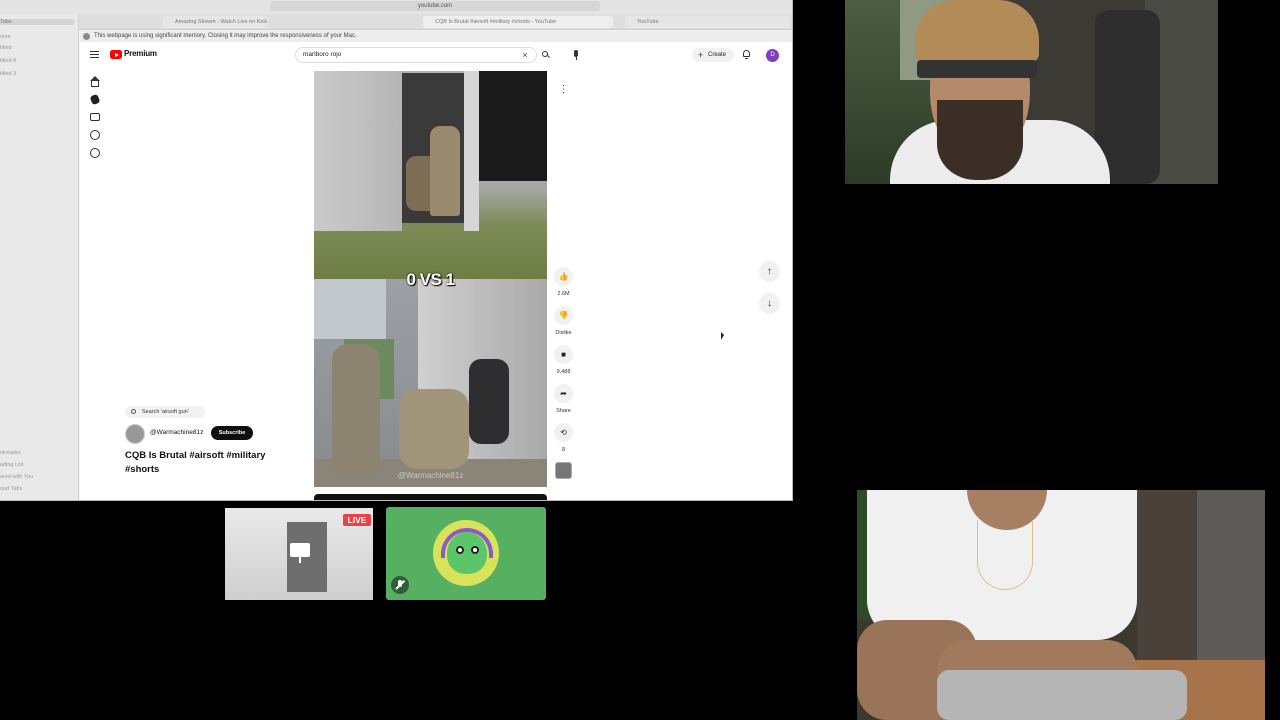  I want to click on channel-avatar, so click(135, 434).